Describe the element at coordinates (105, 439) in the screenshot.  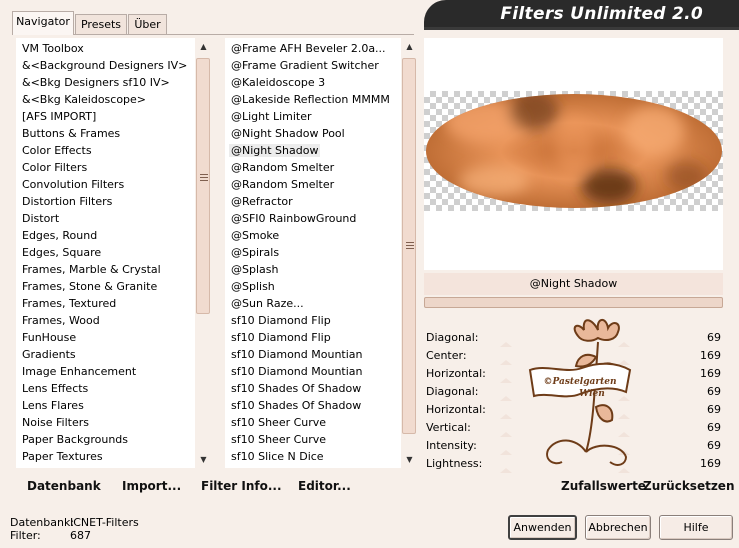
I see `category-item: Paper Backgrounds` at that location.